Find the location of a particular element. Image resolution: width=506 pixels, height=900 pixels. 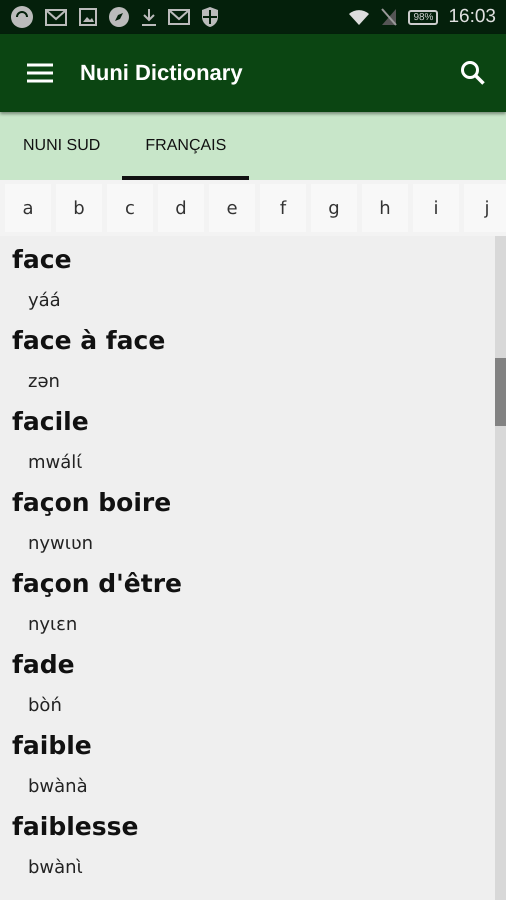

letter-button: d is located at coordinates (181, 208).